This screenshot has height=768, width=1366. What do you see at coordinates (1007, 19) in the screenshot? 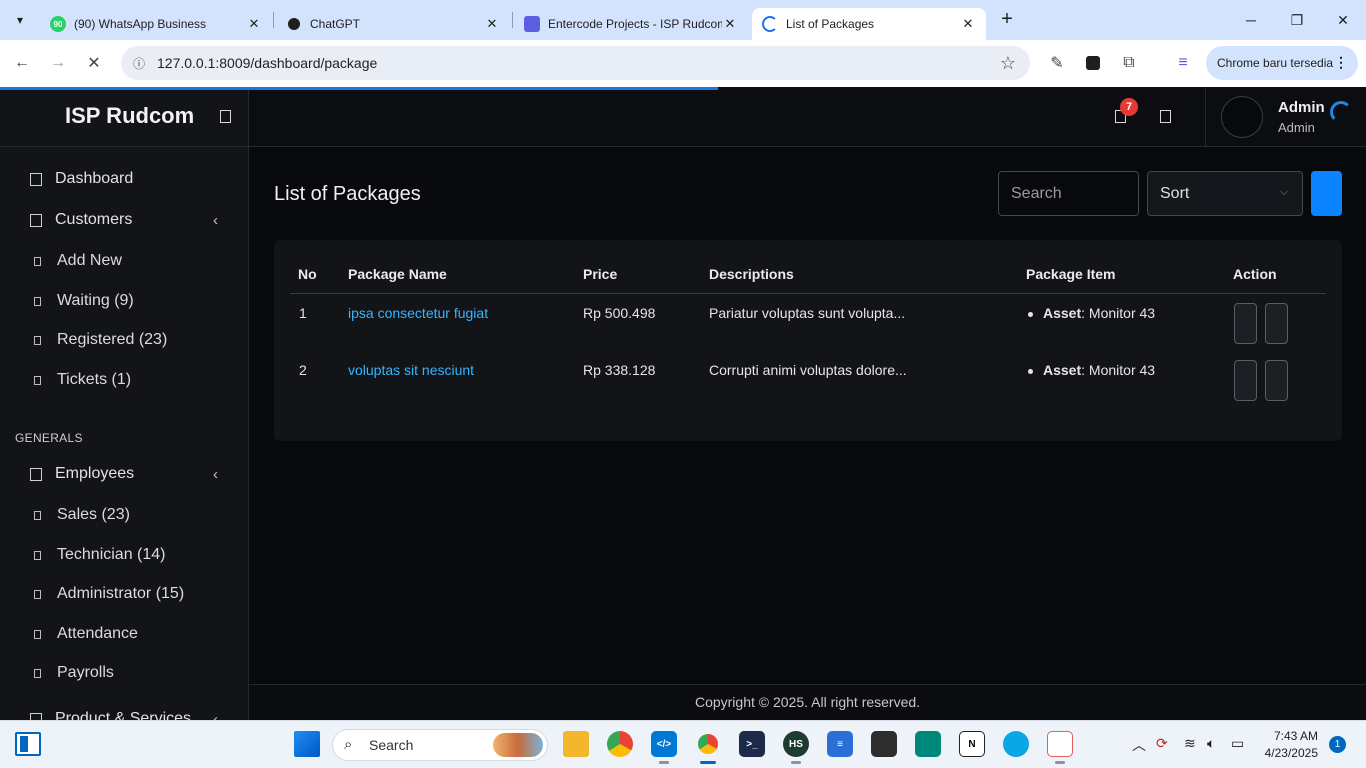
I see `new-tab-plus-icon: +` at bounding box center [1007, 19].